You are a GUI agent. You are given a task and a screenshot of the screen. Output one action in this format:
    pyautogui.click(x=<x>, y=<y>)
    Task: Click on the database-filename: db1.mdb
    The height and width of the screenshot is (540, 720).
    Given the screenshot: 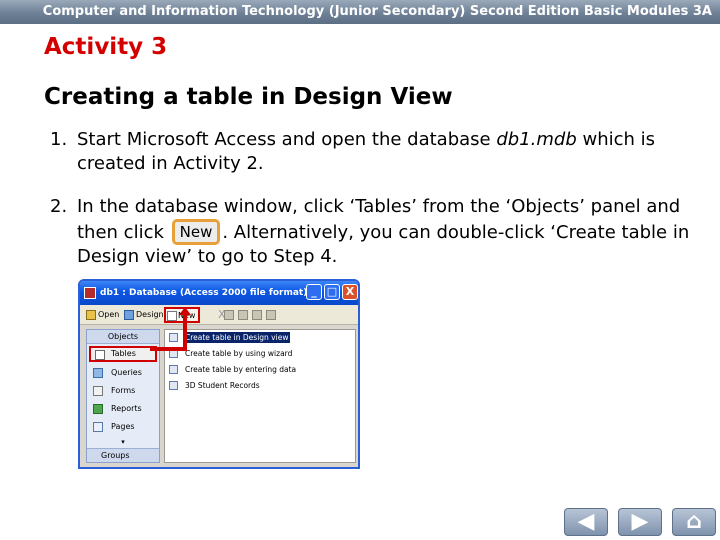 What is the action you would take?
    pyautogui.click(x=536, y=139)
    